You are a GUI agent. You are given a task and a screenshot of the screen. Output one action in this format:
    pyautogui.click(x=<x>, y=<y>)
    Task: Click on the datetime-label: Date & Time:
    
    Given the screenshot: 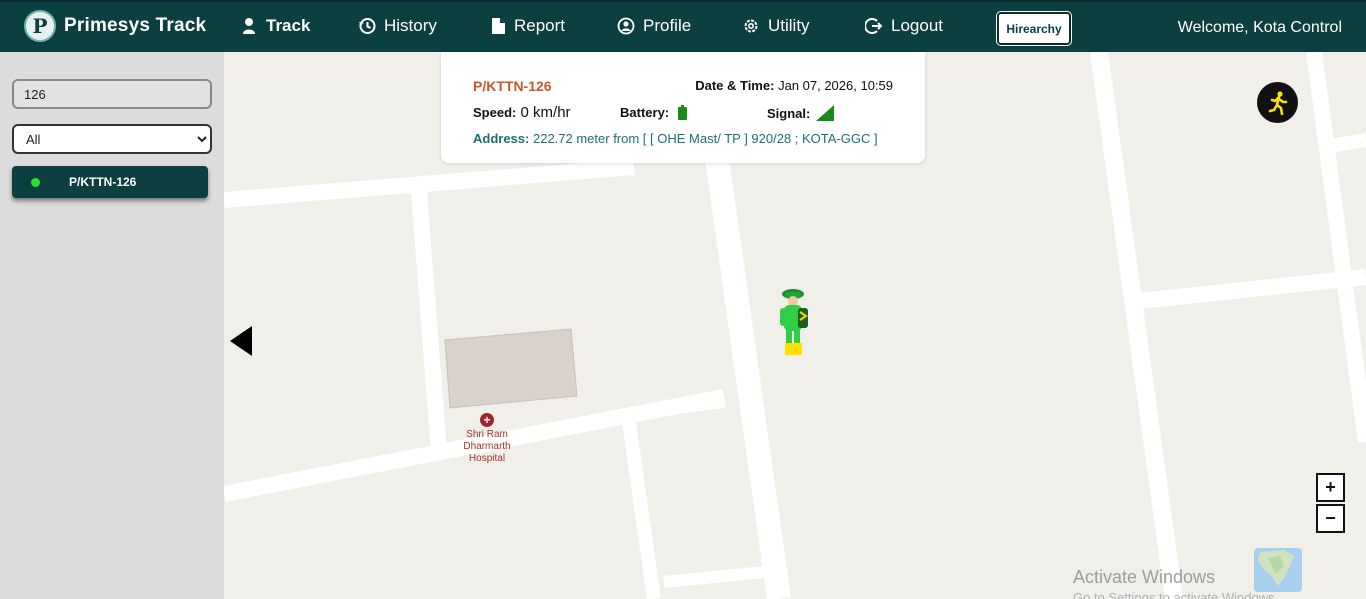 What is the action you would take?
    pyautogui.click(x=735, y=85)
    